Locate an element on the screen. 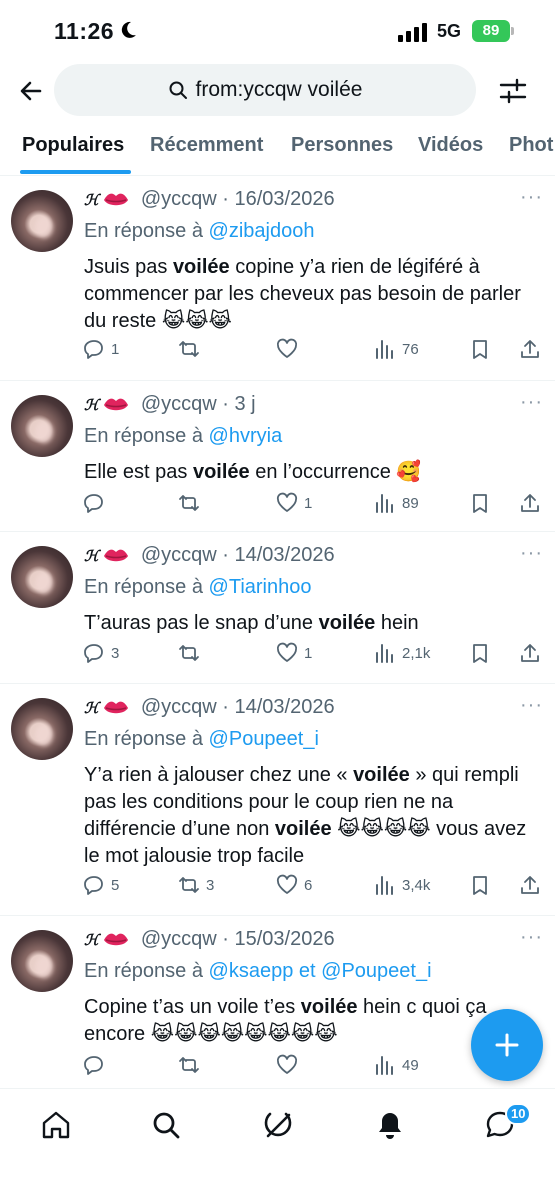 The image size is (555, 1200). views-button: 76 is located at coordinates (396, 349).